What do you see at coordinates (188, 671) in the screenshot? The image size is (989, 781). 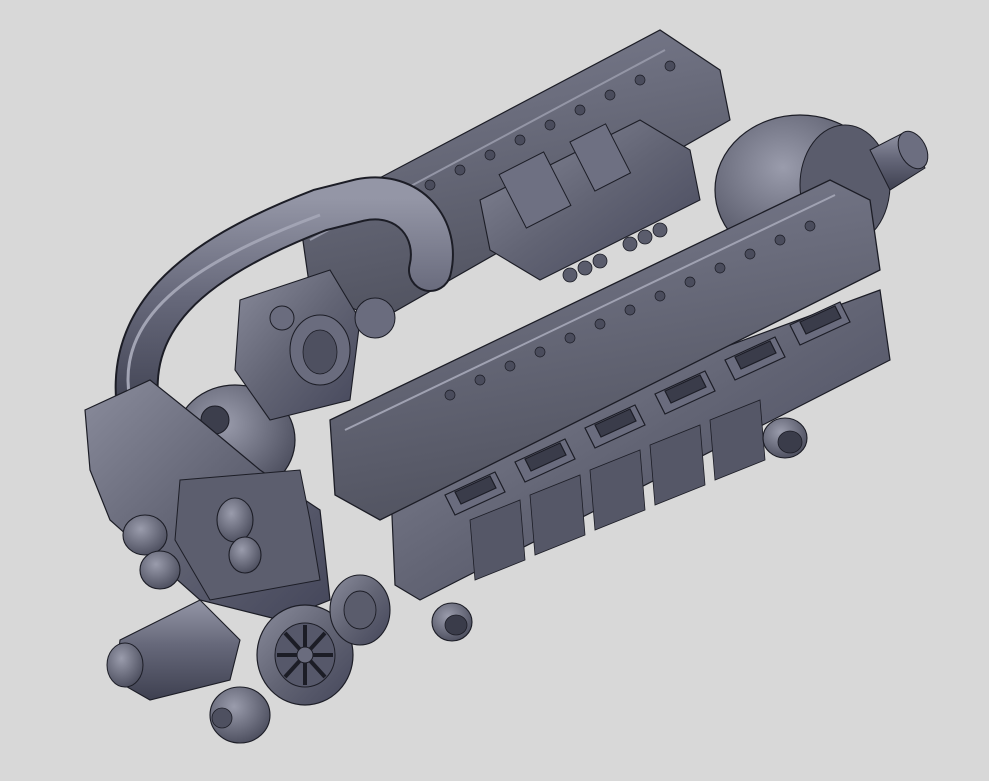 I see `starter-motor` at bounding box center [188, 671].